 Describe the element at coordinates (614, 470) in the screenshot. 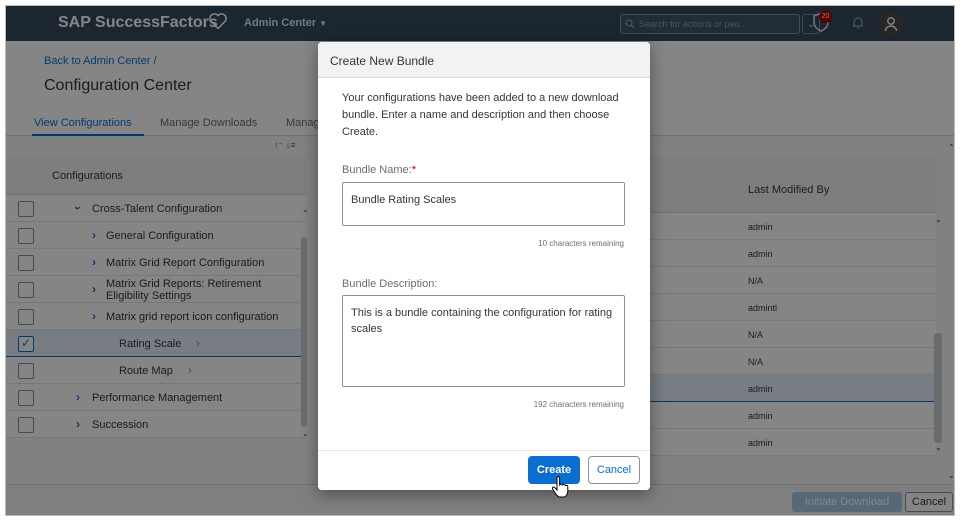

I see `dialog-cancel-button: Cancel` at that location.